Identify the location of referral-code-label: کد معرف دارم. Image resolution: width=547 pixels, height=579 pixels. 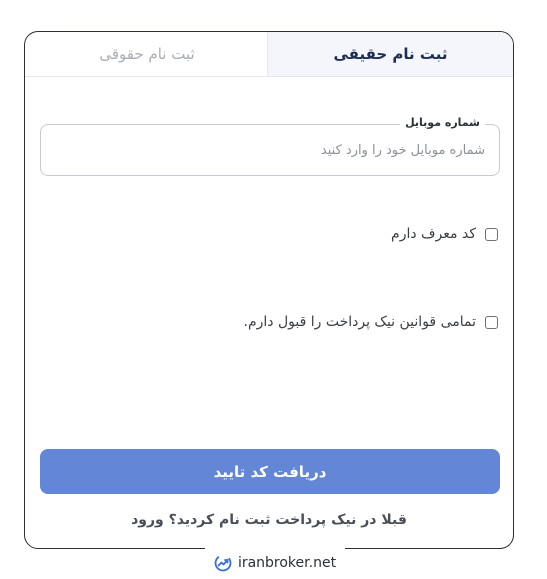
(433, 234).